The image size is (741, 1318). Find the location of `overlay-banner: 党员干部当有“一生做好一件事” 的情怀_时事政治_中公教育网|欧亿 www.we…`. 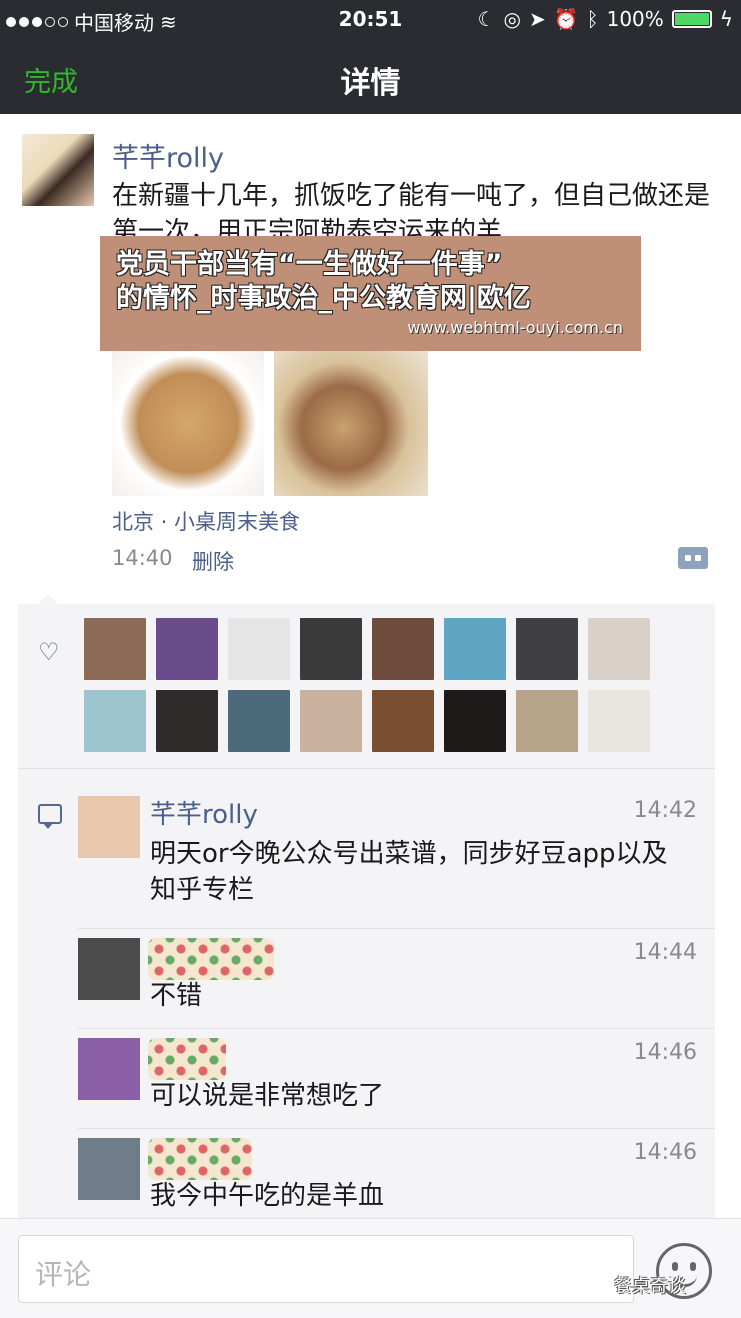

overlay-banner: 党员干部当有“一生做好一件事” 的情怀_时事政治_中公教育网|欧亿 www.we… is located at coordinates (370, 293).